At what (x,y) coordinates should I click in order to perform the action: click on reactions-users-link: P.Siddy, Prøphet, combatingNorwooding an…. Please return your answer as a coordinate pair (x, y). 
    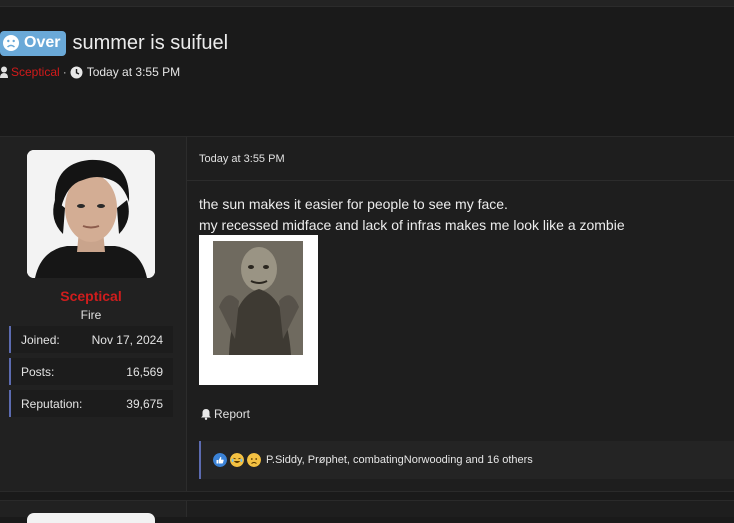
    Looking at the image, I should click on (399, 460).